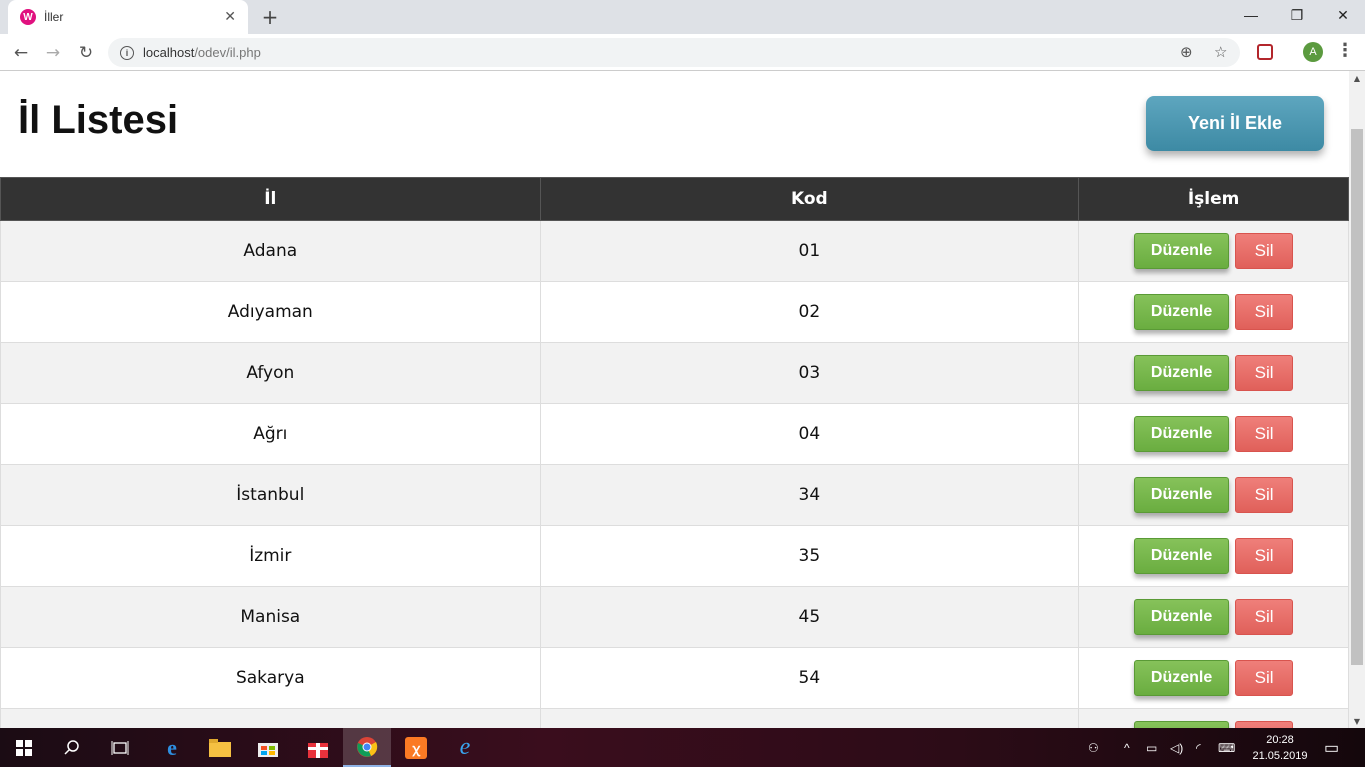 This screenshot has height=767, width=1365. I want to click on table-header-row: İl Kod İşlem, so click(674, 199).